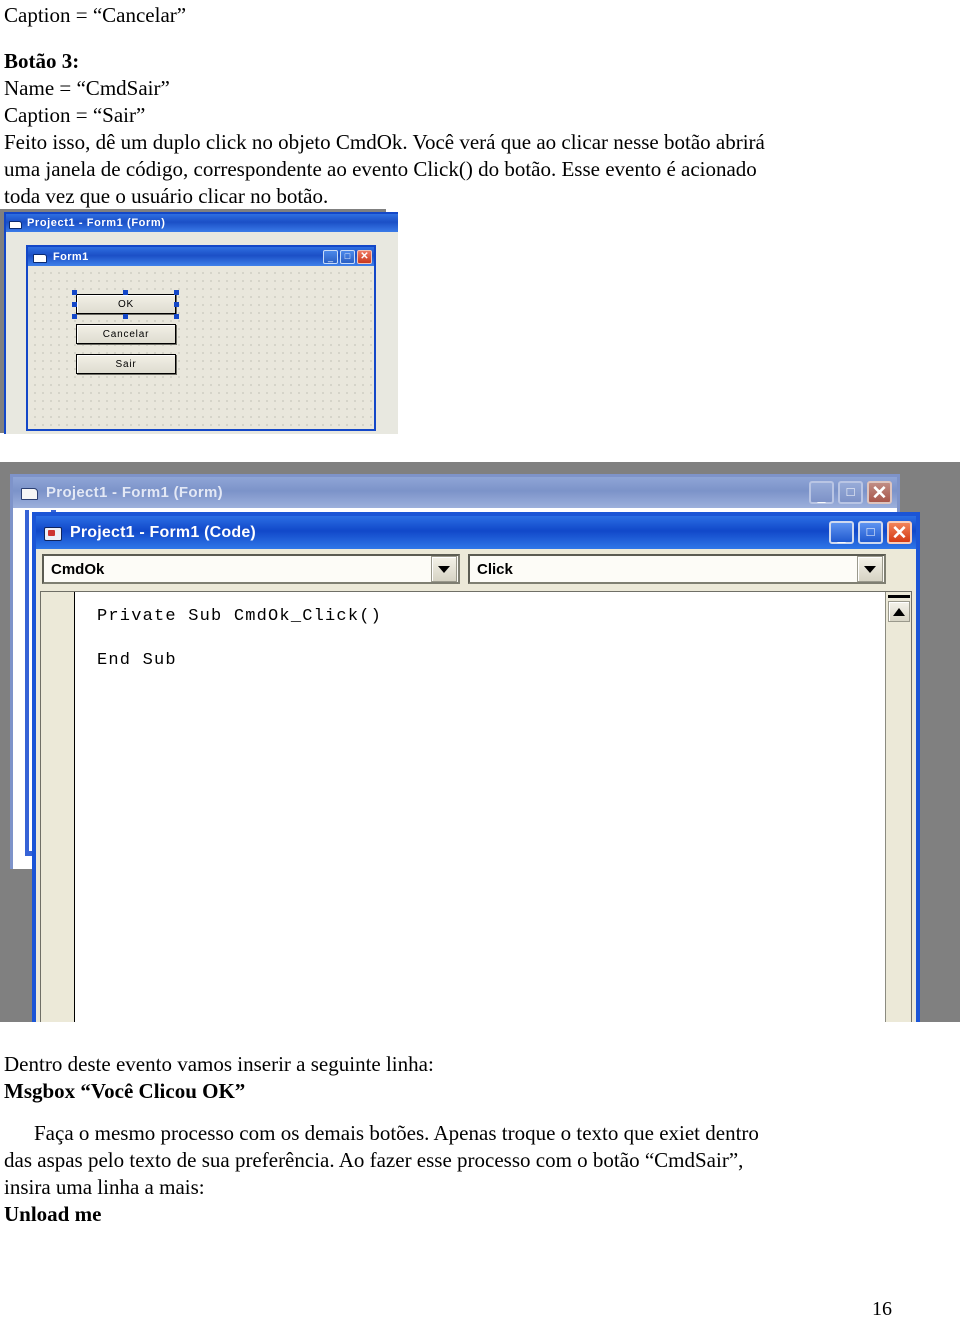 This screenshot has height=1331, width=960. I want to click on scroll-up-button, so click(899, 611).